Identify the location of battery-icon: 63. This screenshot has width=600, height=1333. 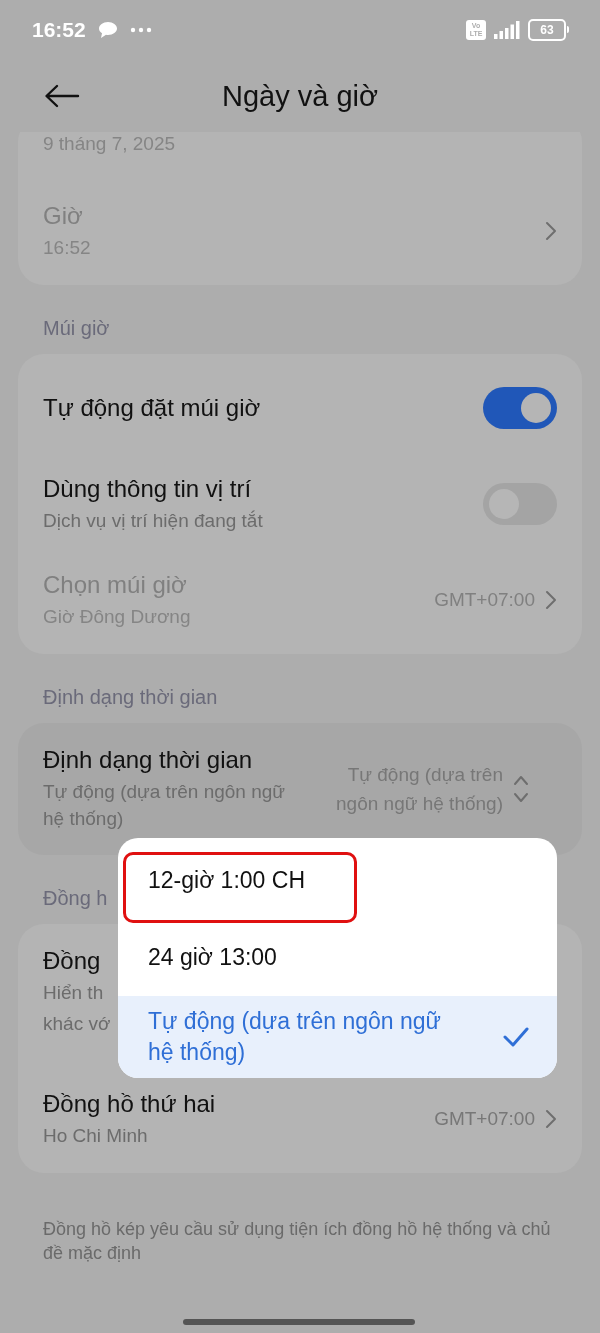
(547, 30).